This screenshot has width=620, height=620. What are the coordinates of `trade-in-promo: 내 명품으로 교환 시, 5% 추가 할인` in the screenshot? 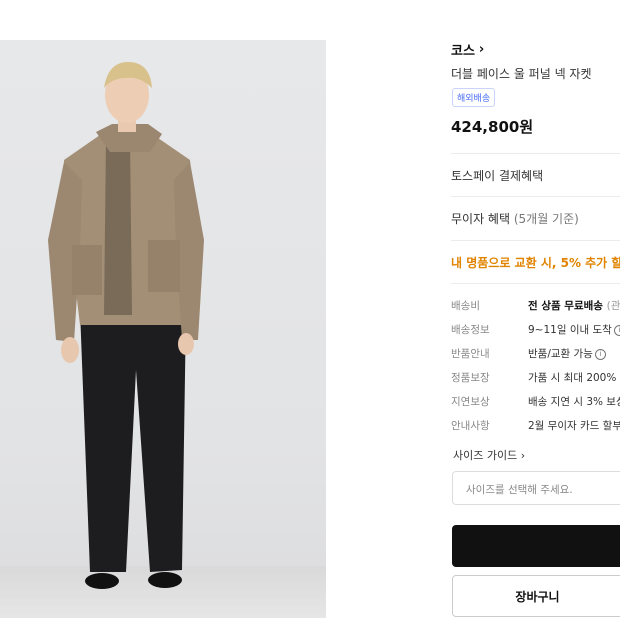 It's located at (535, 262).